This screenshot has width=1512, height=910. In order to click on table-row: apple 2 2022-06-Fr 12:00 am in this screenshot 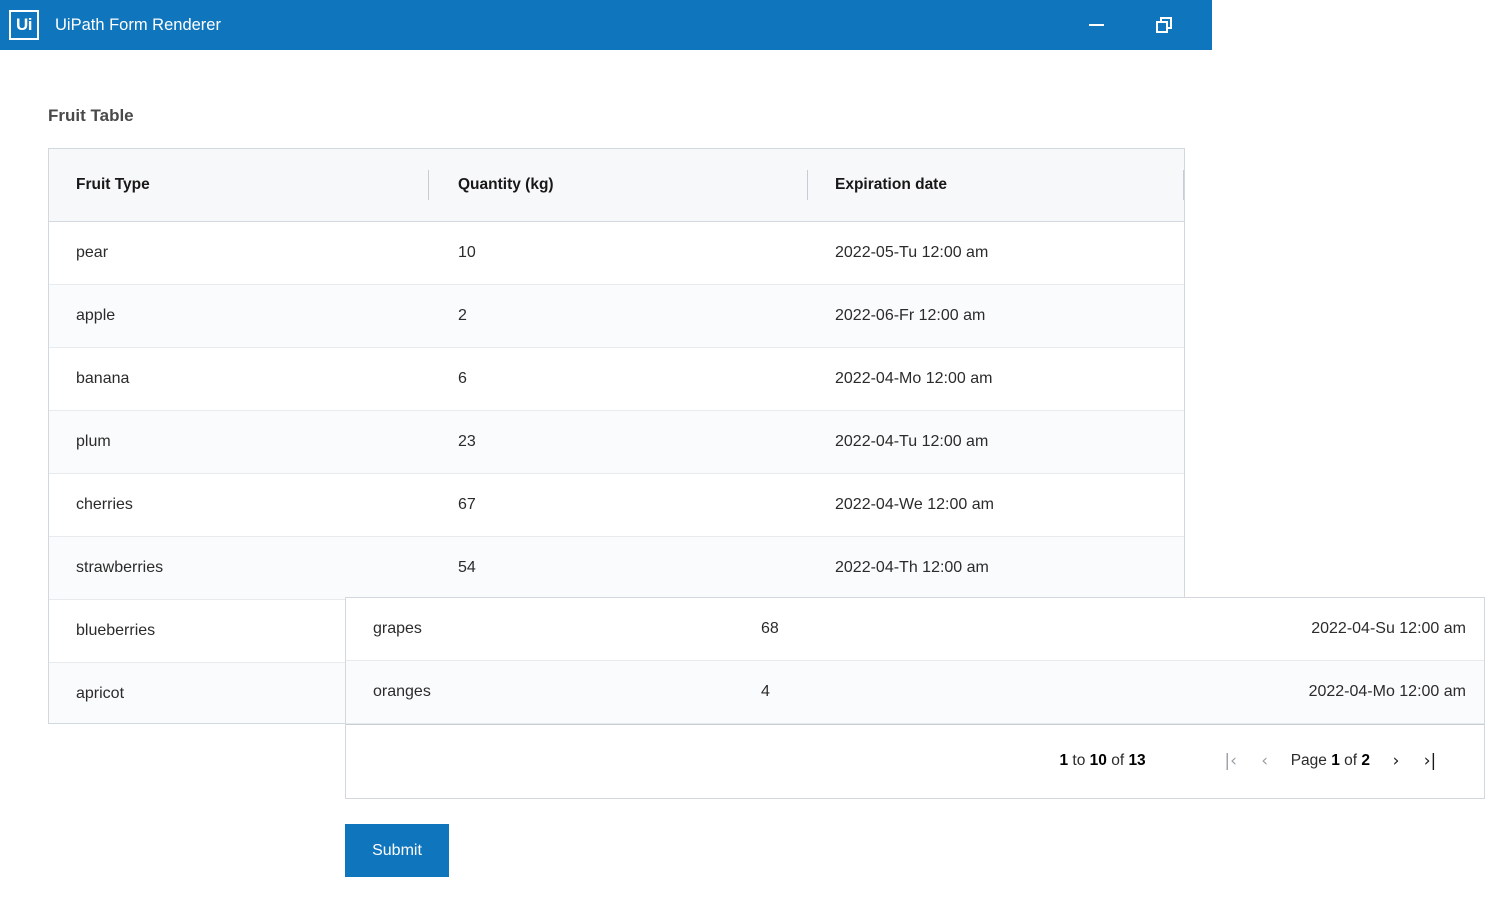, I will do `click(616, 316)`.